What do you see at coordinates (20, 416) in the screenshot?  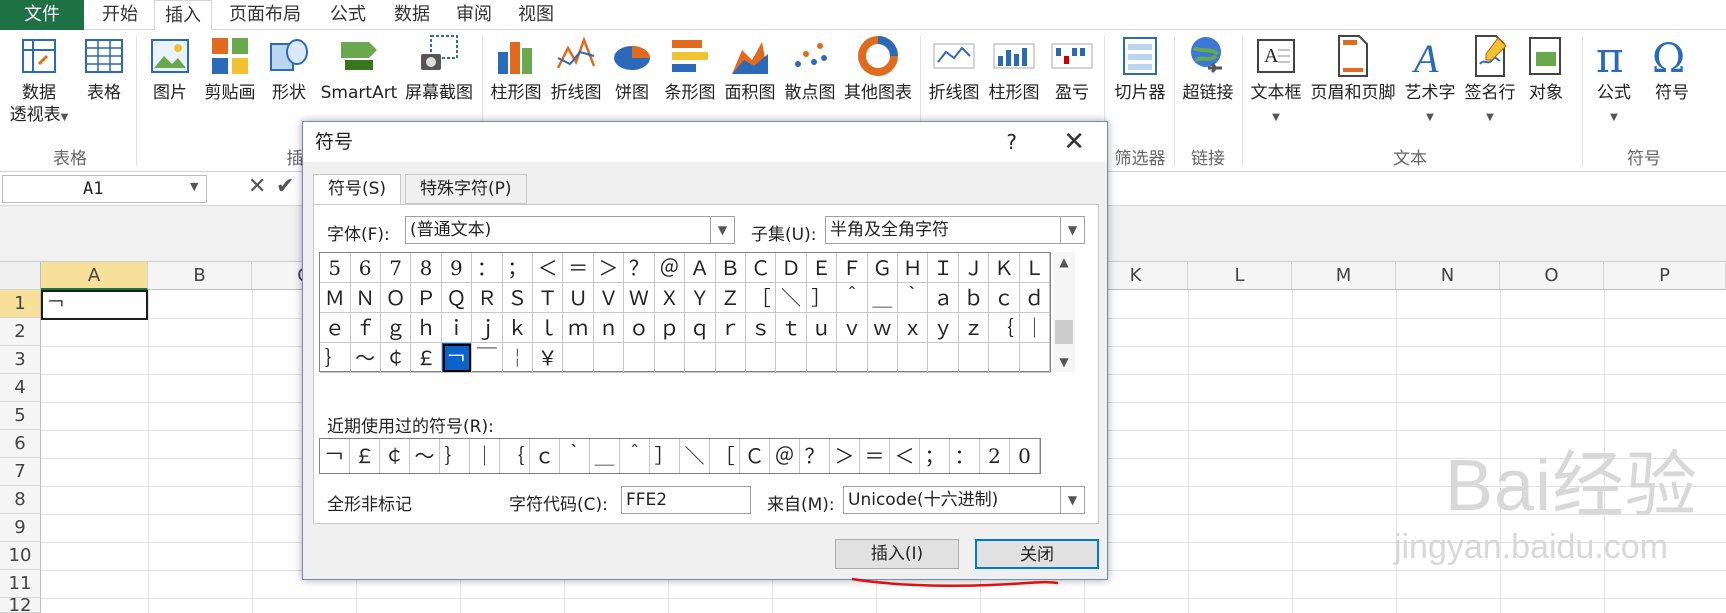 I see `row-header-5: 5` at bounding box center [20, 416].